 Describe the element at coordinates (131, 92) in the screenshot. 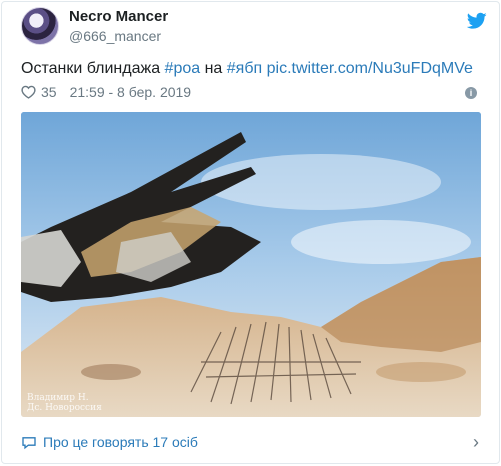

I see `tweet-timestamp: 21:59 - 8 бер. 2019` at that location.